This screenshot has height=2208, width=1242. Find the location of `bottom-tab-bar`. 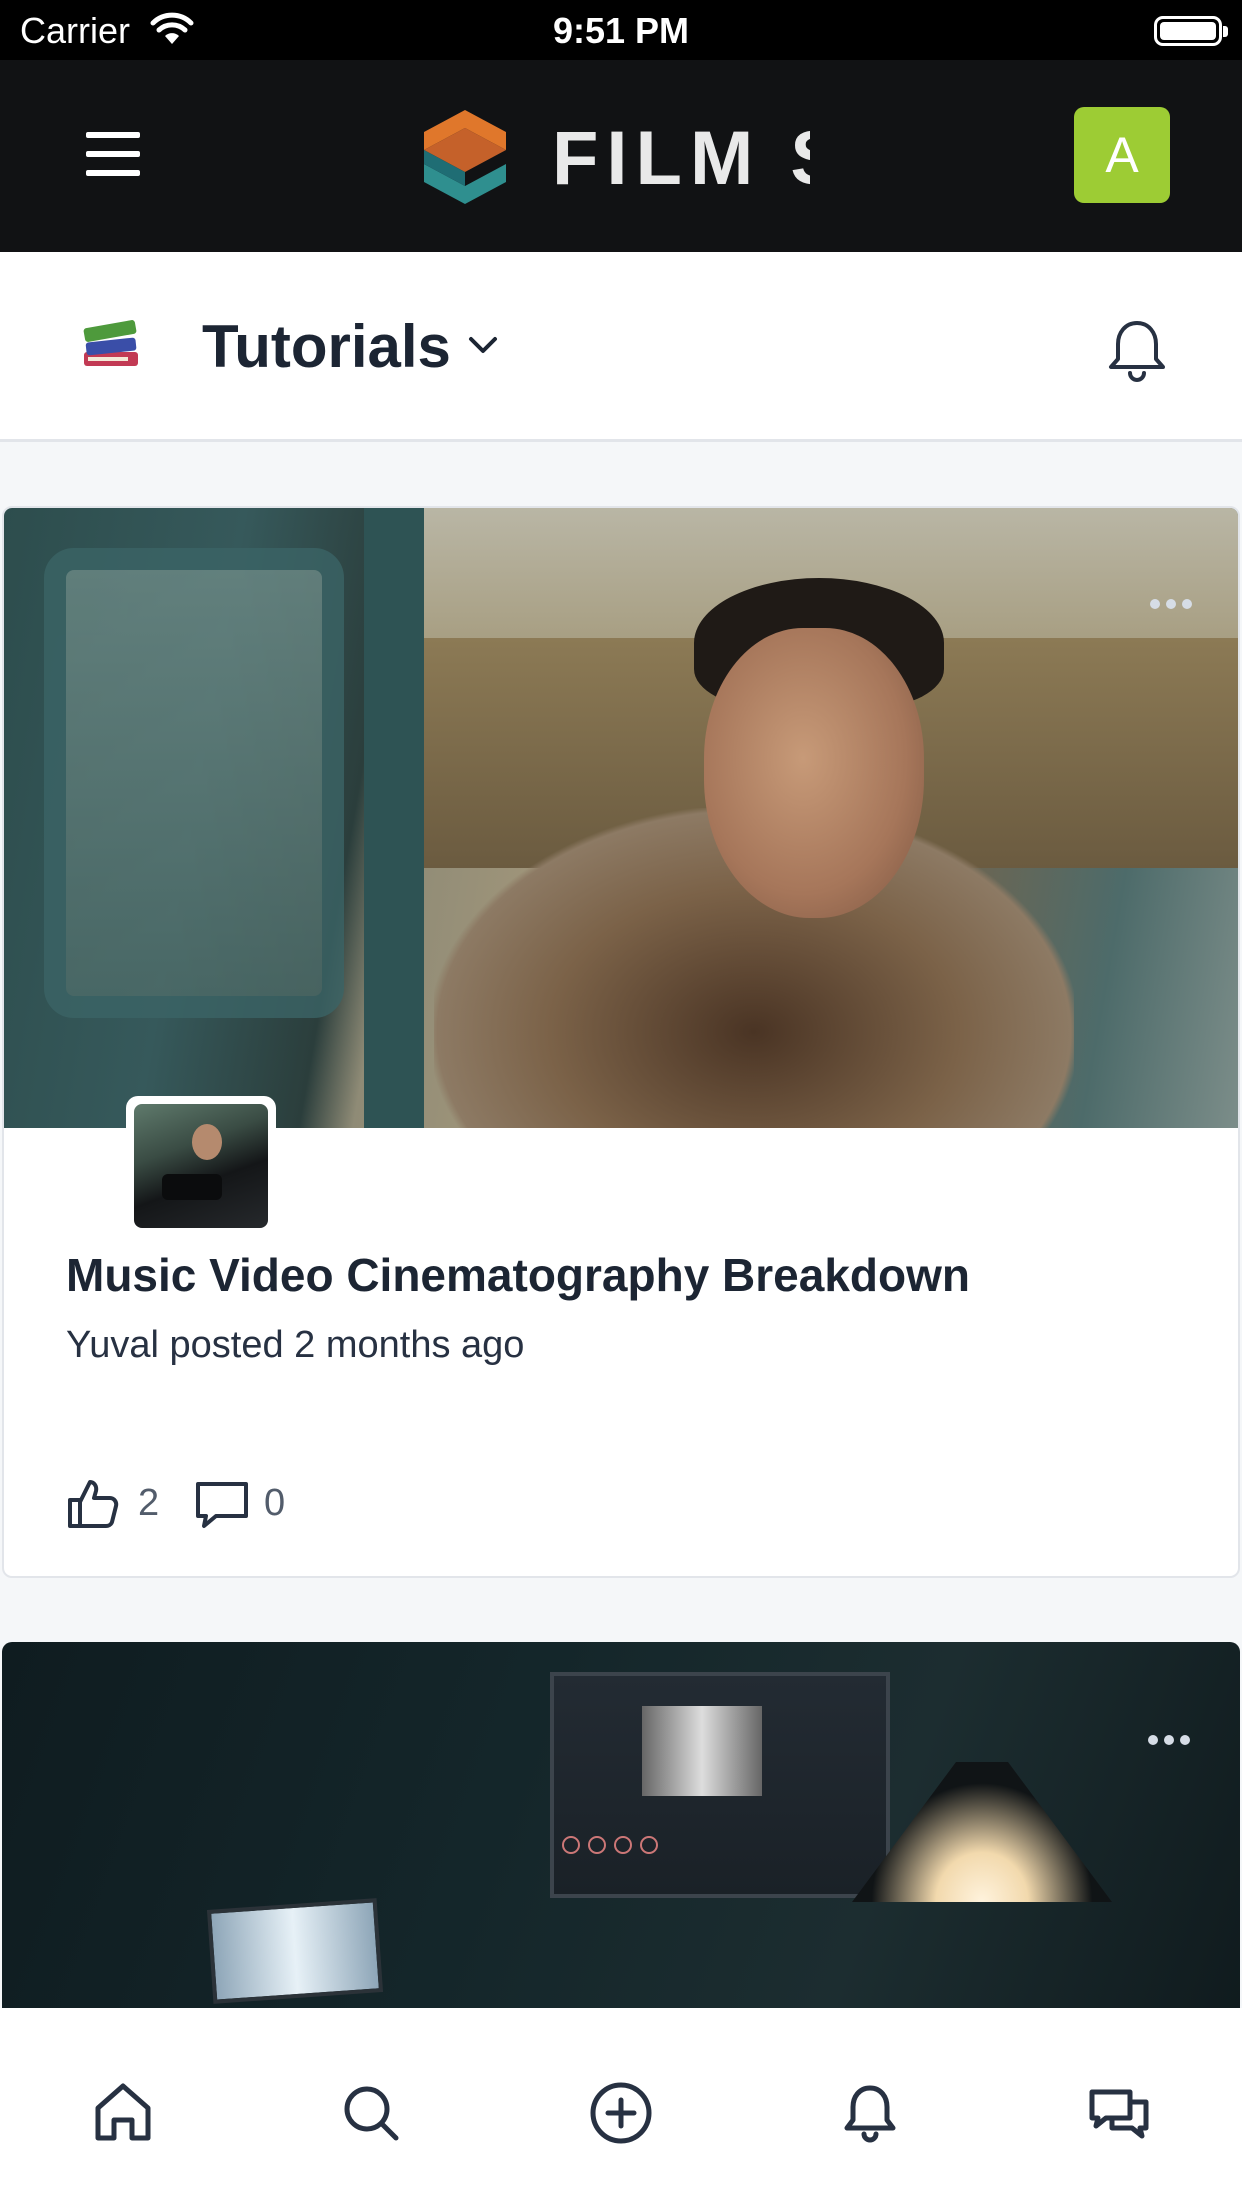

bottom-tab-bar is located at coordinates (621, 2108).